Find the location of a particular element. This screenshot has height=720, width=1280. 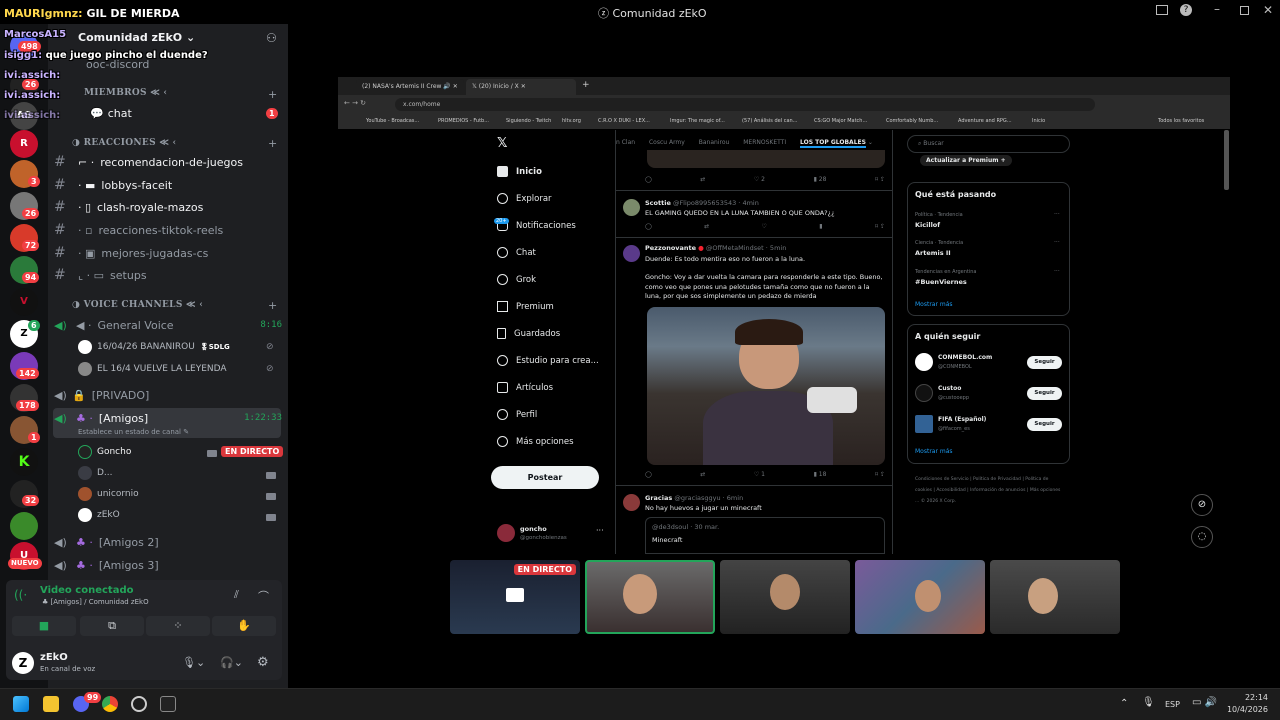

channel-mejores-jugadas: # · ▣ mejores-jugadas-cs is located at coordinates (168, 253).